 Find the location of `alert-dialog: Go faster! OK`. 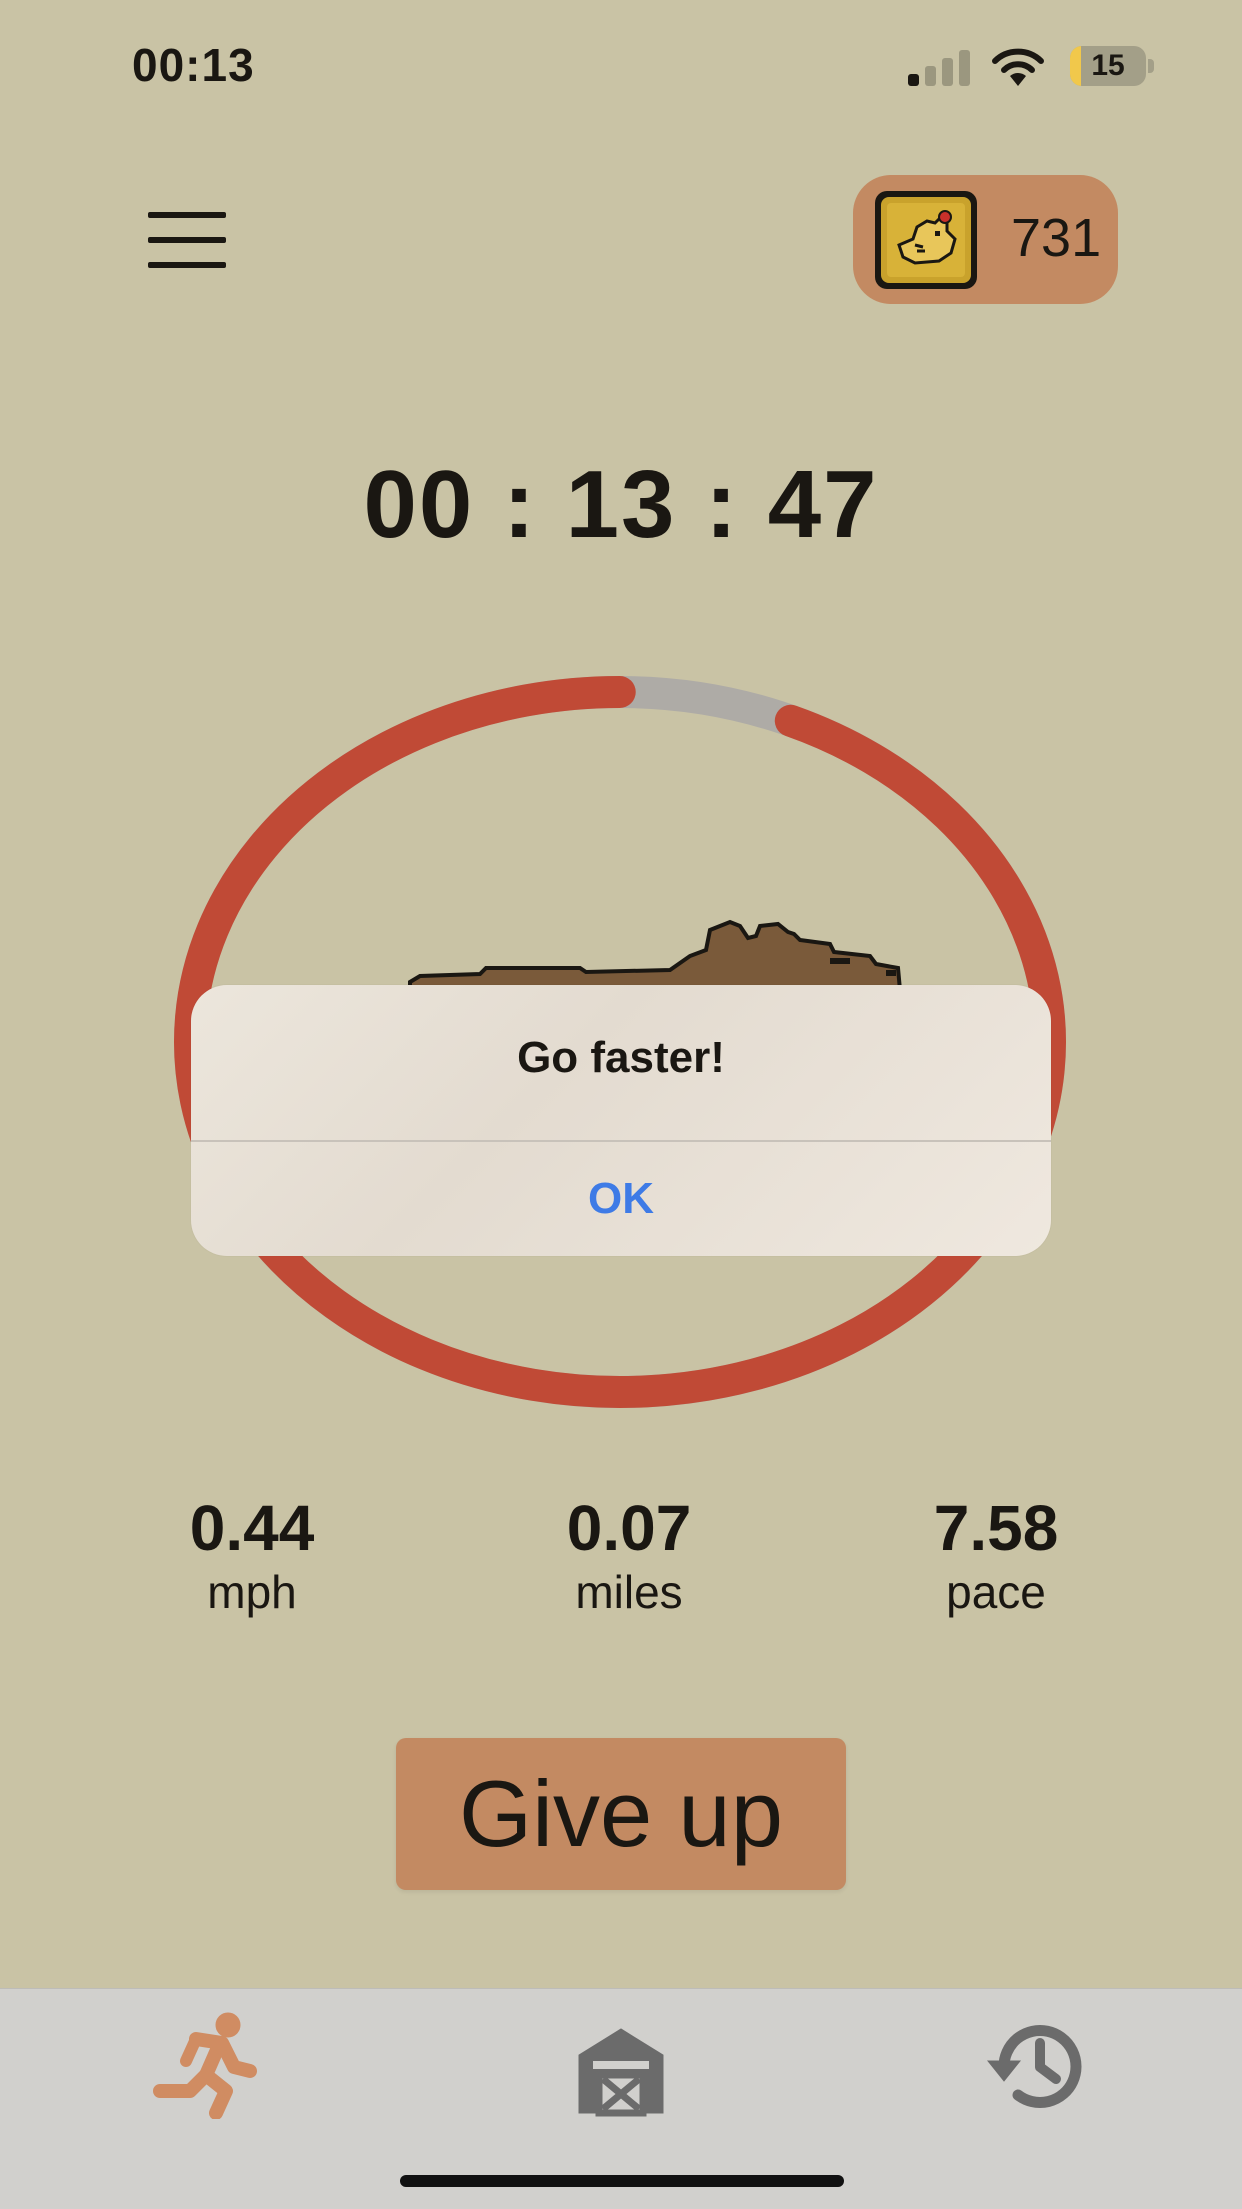

alert-dialog: Go faster! OK is located at coordinates (621, 1120).